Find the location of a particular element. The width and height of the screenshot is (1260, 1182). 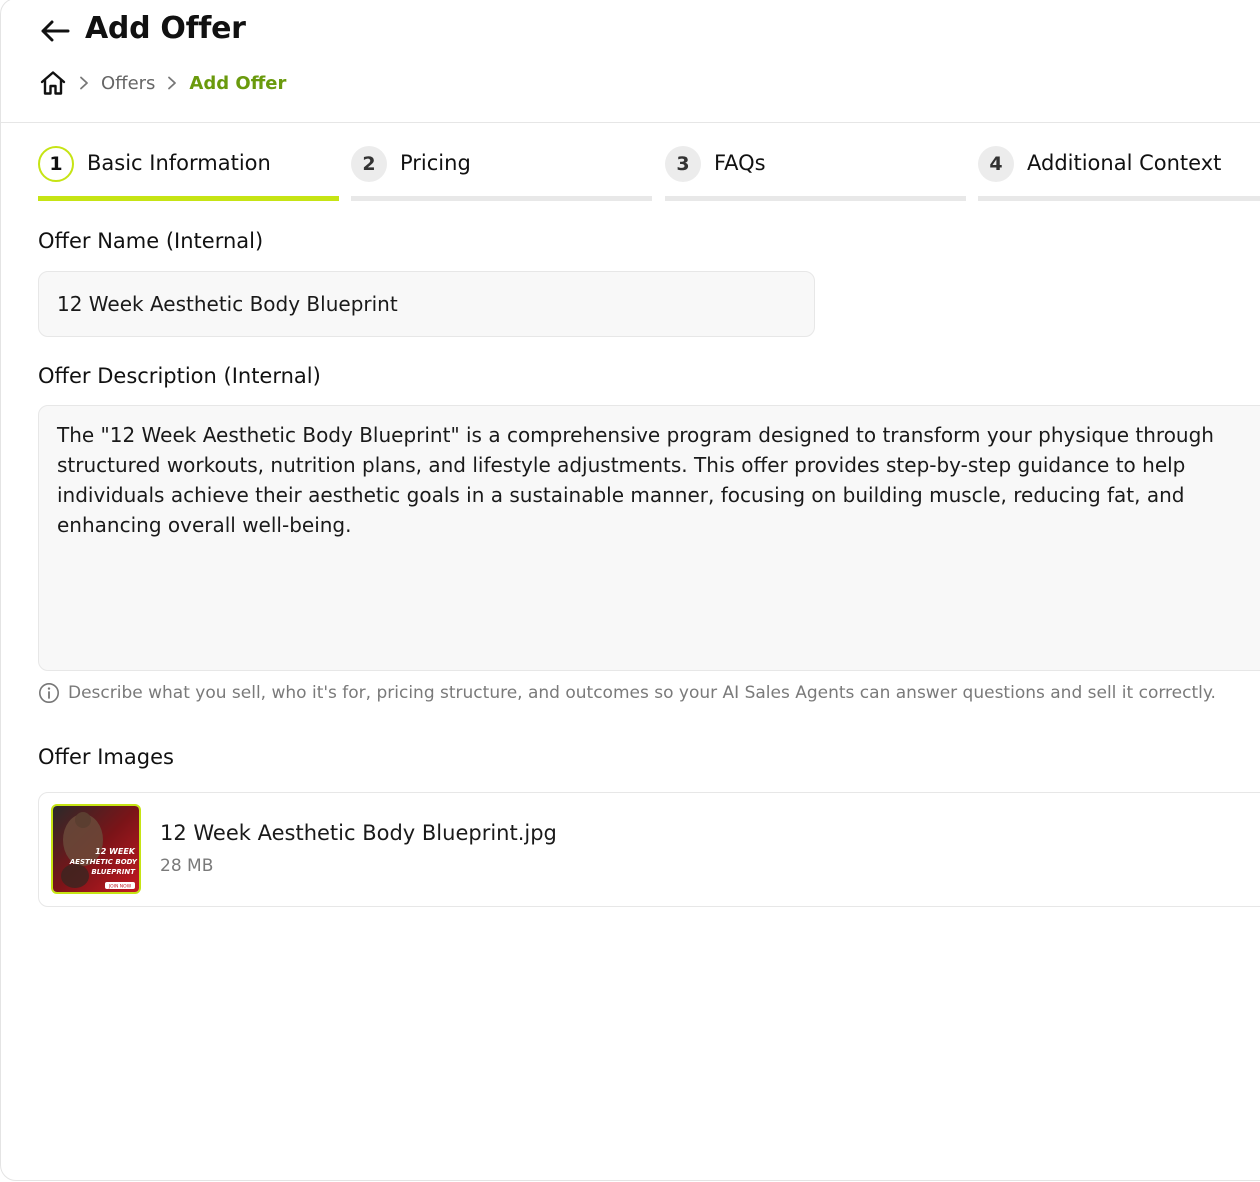

thumb-text-line2: AESTHETIC BODY is located at coordinates (103, 862).